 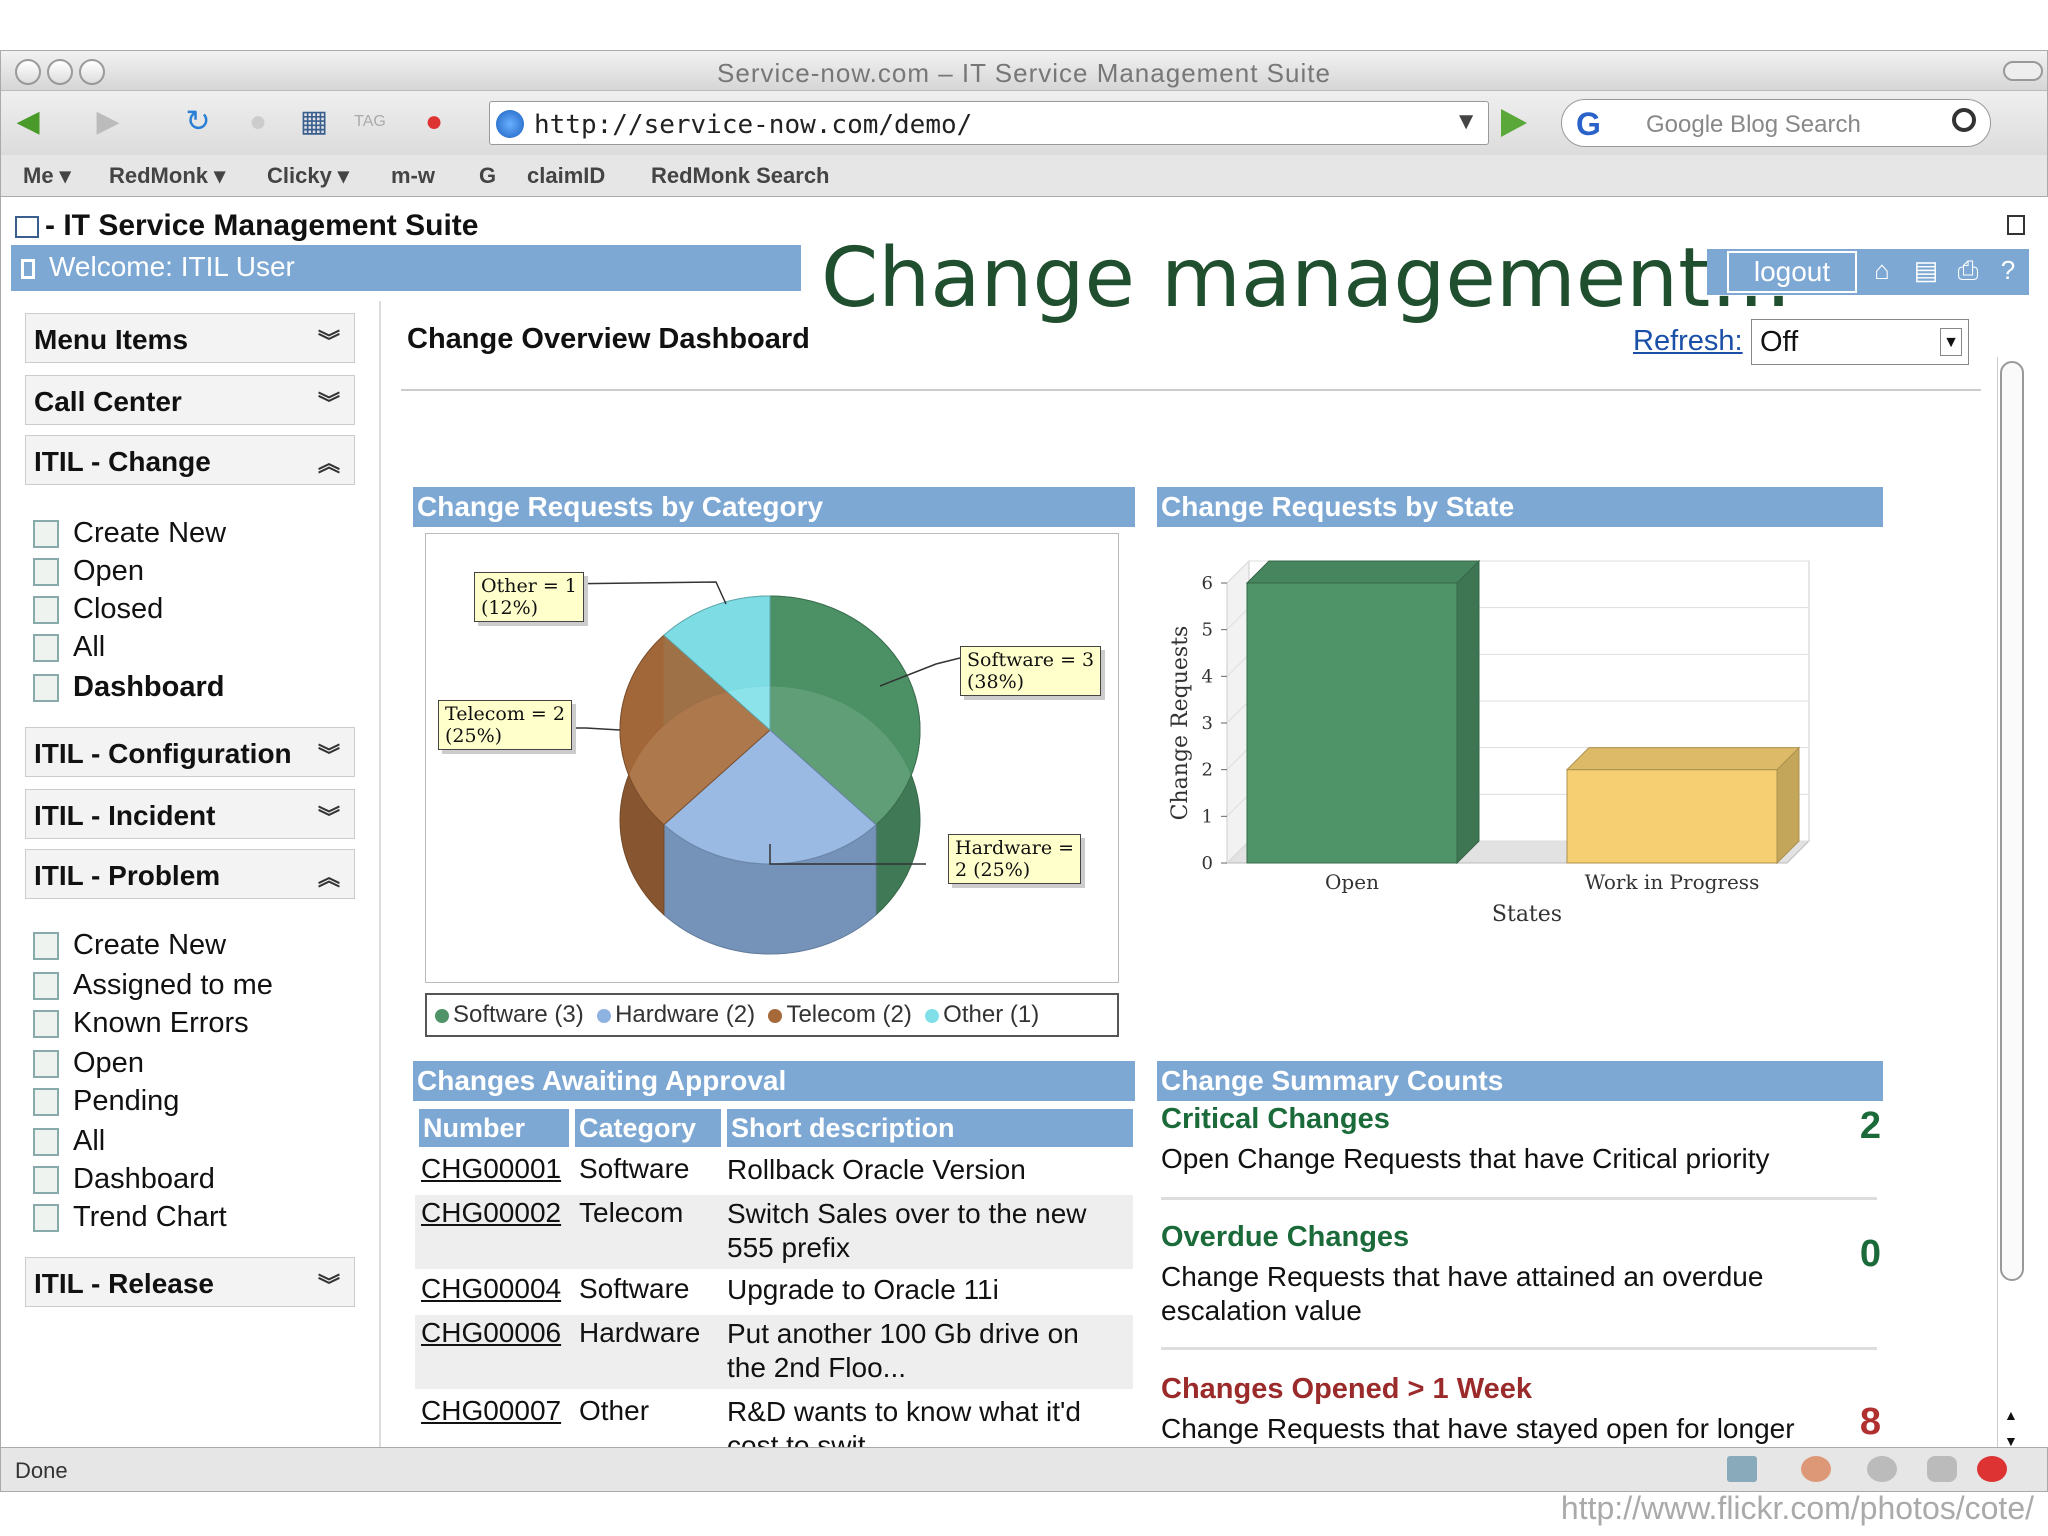 What do you see at coordinates (442, 1015) in the screenshot?
I see `legend-swatch-software` at bounding box center [442, 1015].